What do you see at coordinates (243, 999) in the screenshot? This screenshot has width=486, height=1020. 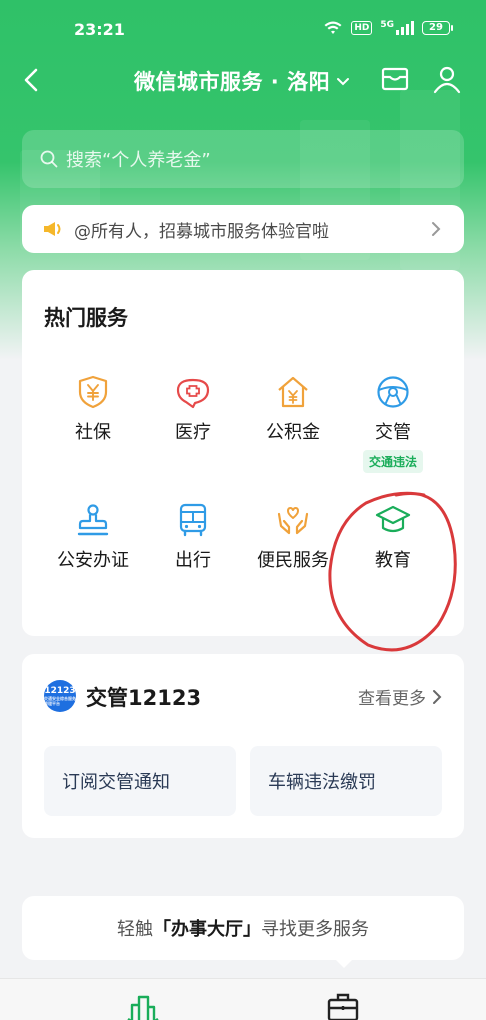 I see `bottom-tab-bar` at bounding box center [243, 999].